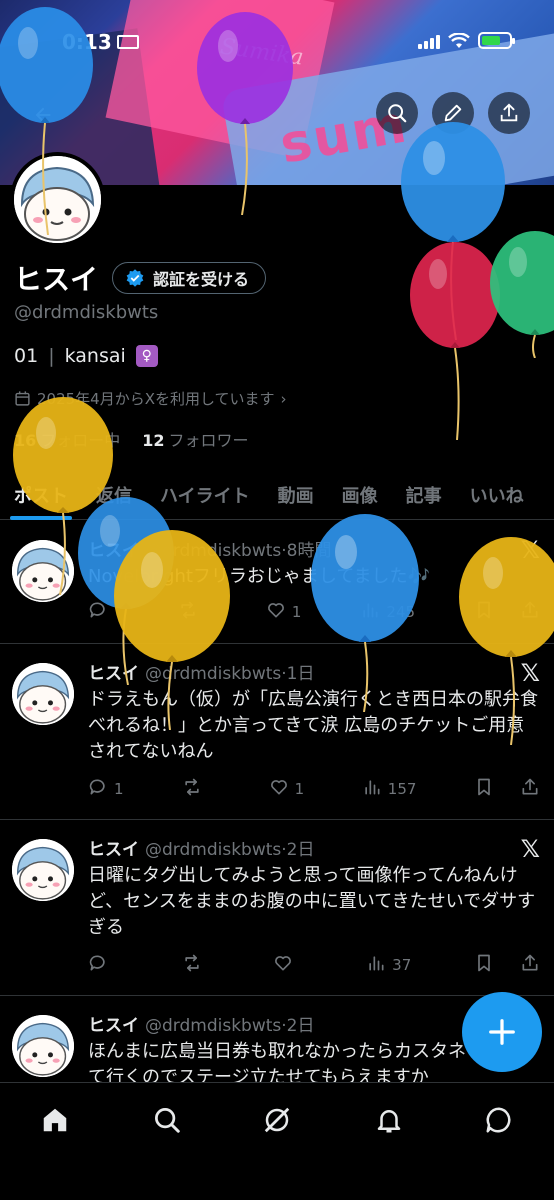 Image resolution: width=554 pixels, height=1200 pixels. I want to click on post-header: ヒスイ @drdmdiskbwts·2日, so click(201, 1026).